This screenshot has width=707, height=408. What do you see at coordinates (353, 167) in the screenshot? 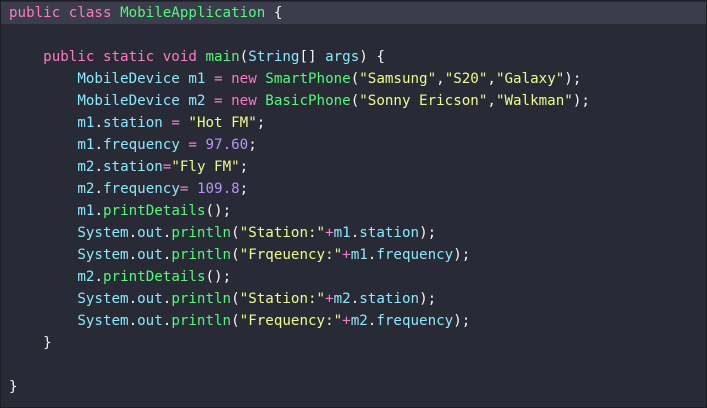
I see `code-line: m2.station="Fly FM";` at bounding box center [353, 167].